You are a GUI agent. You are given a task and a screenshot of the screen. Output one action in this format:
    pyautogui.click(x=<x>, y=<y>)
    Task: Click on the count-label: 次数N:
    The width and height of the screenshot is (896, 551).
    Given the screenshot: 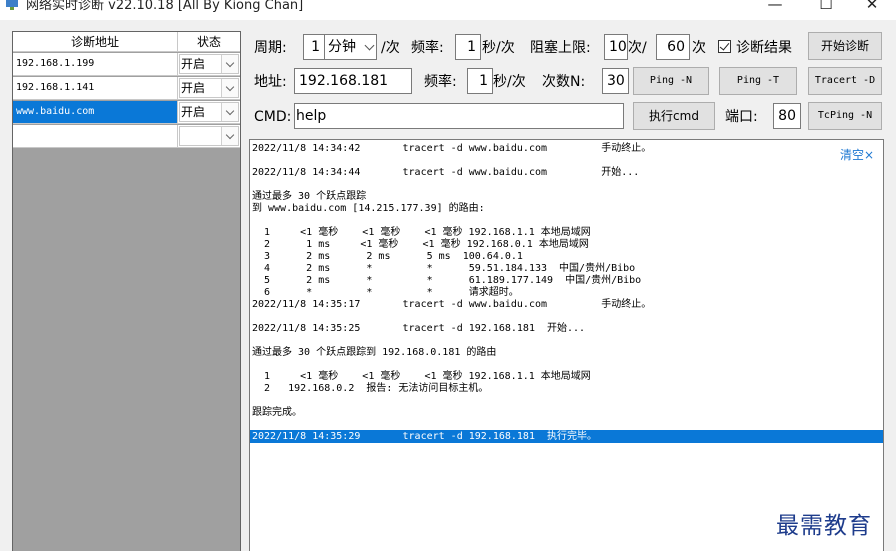 What is the action you would take?
    pyautogui.click(x=564, y=82)
    